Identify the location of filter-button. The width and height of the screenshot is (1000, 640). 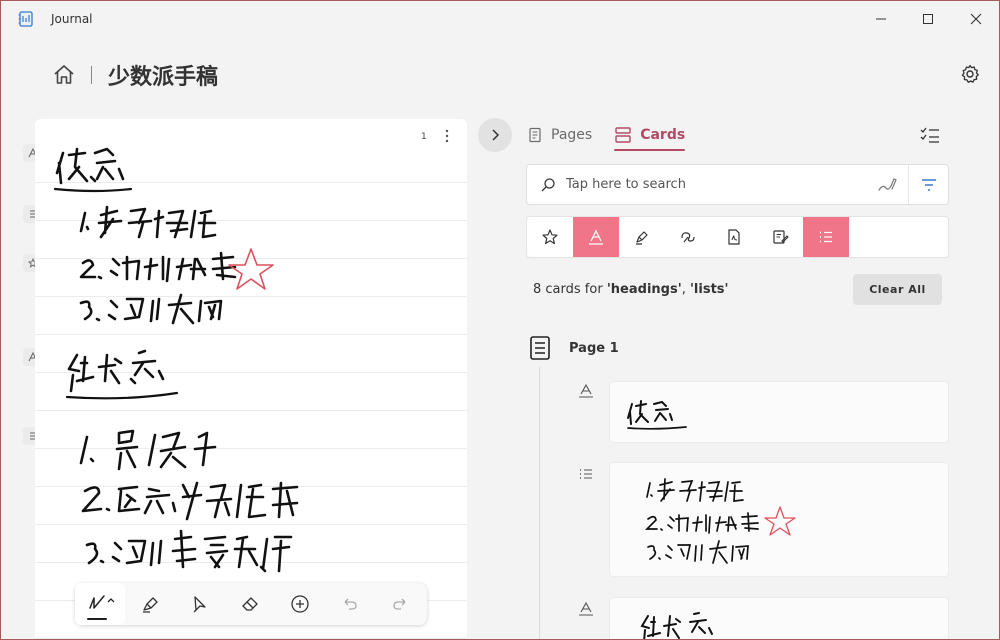
(928, 184).